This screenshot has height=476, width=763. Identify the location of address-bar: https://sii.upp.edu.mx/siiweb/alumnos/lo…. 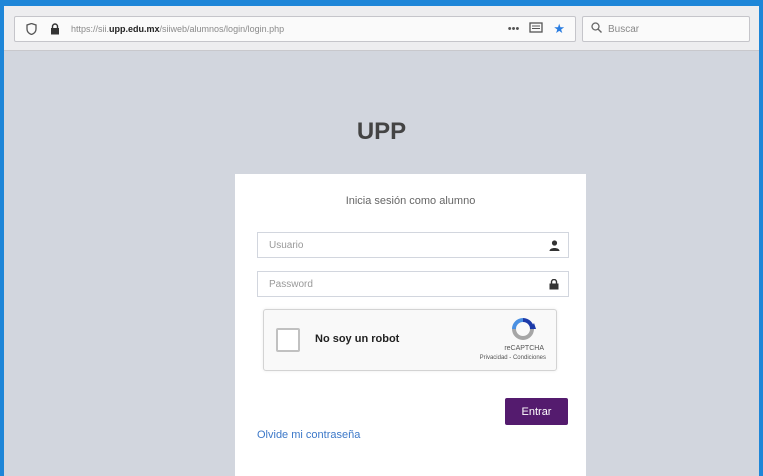
(295, 29).